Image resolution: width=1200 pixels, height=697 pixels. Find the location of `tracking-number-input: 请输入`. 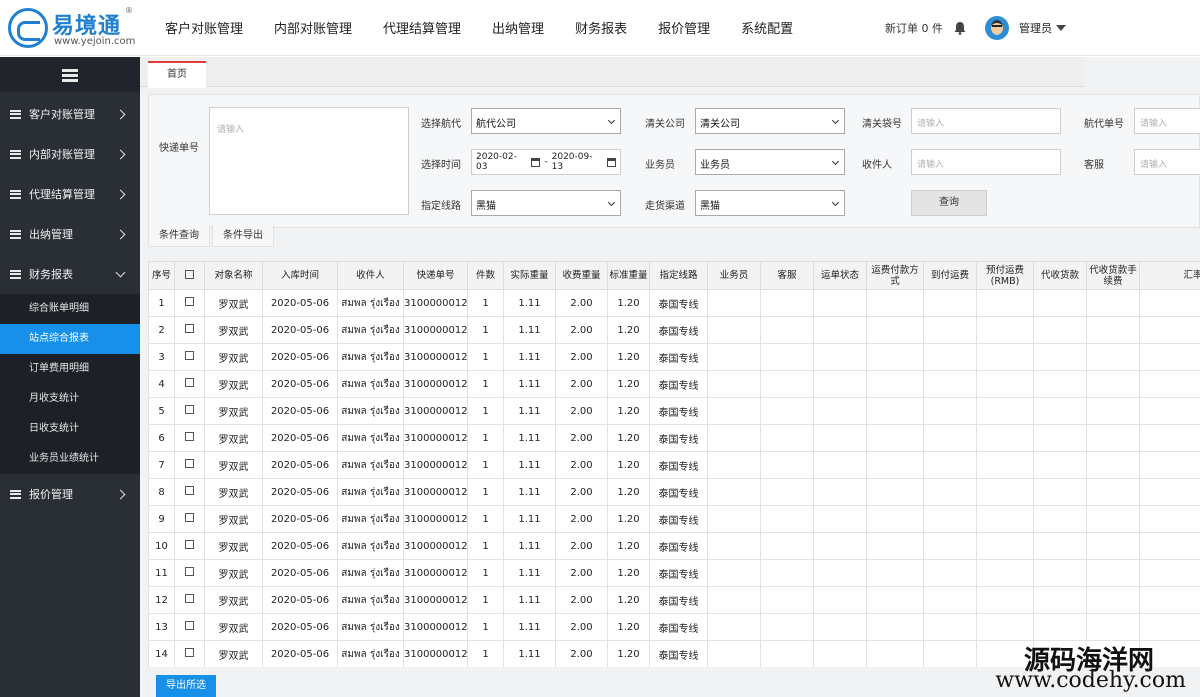

tracking-number-input: 请输入 is located at coordinates (309, 161).